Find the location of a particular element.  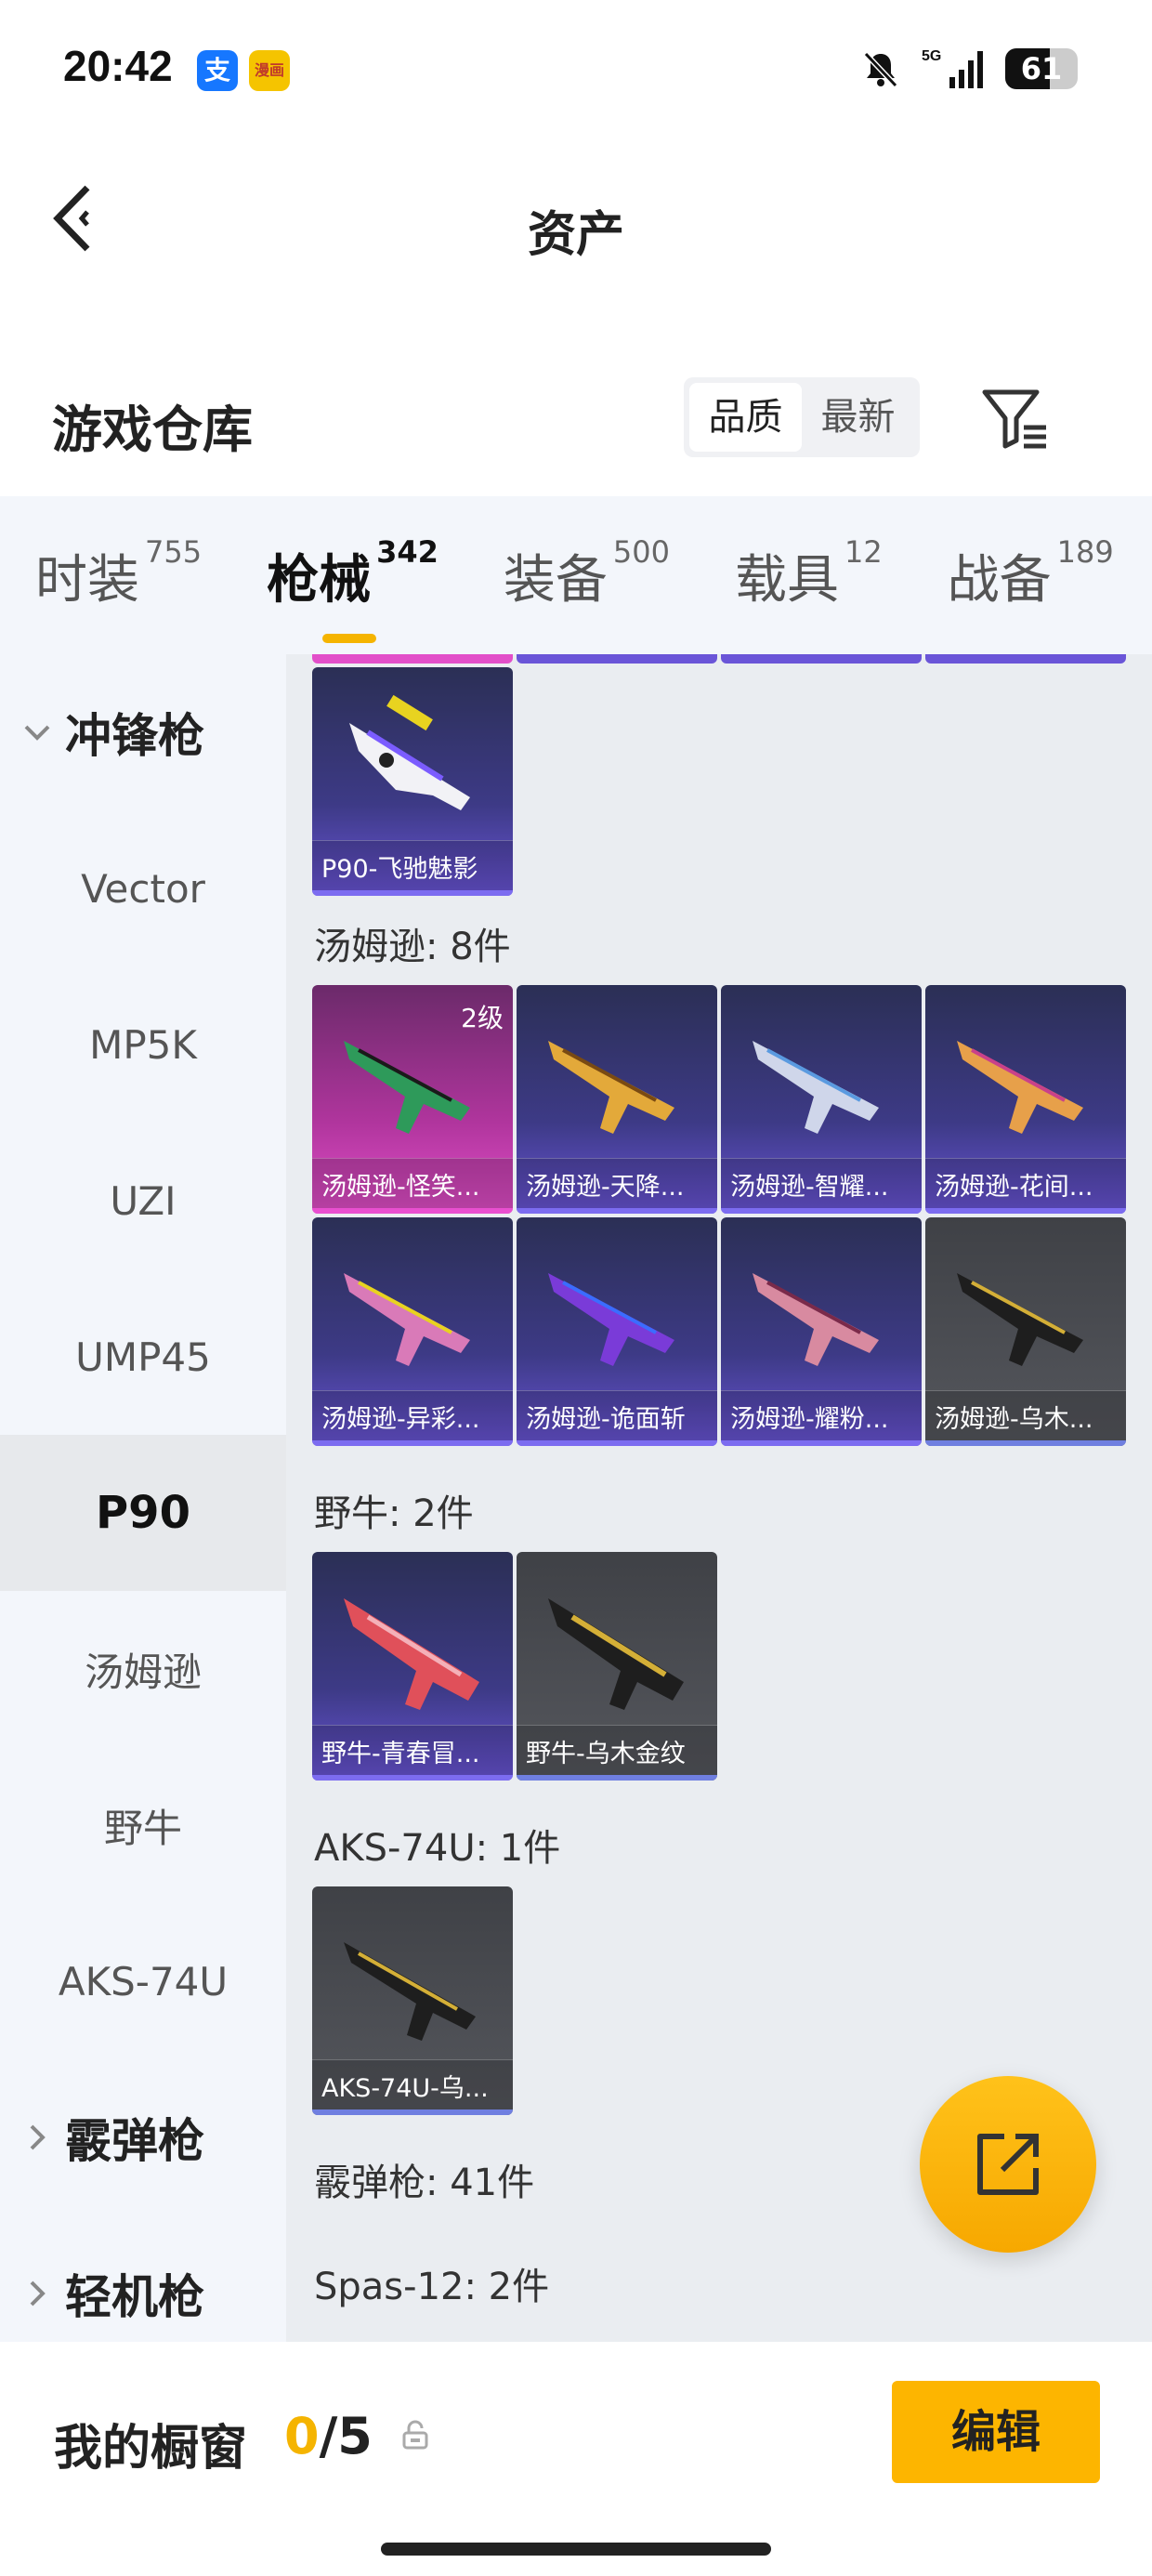

section-header-shotgun: 霰弹枪: 41件 is located at coordinates (424, 2183).